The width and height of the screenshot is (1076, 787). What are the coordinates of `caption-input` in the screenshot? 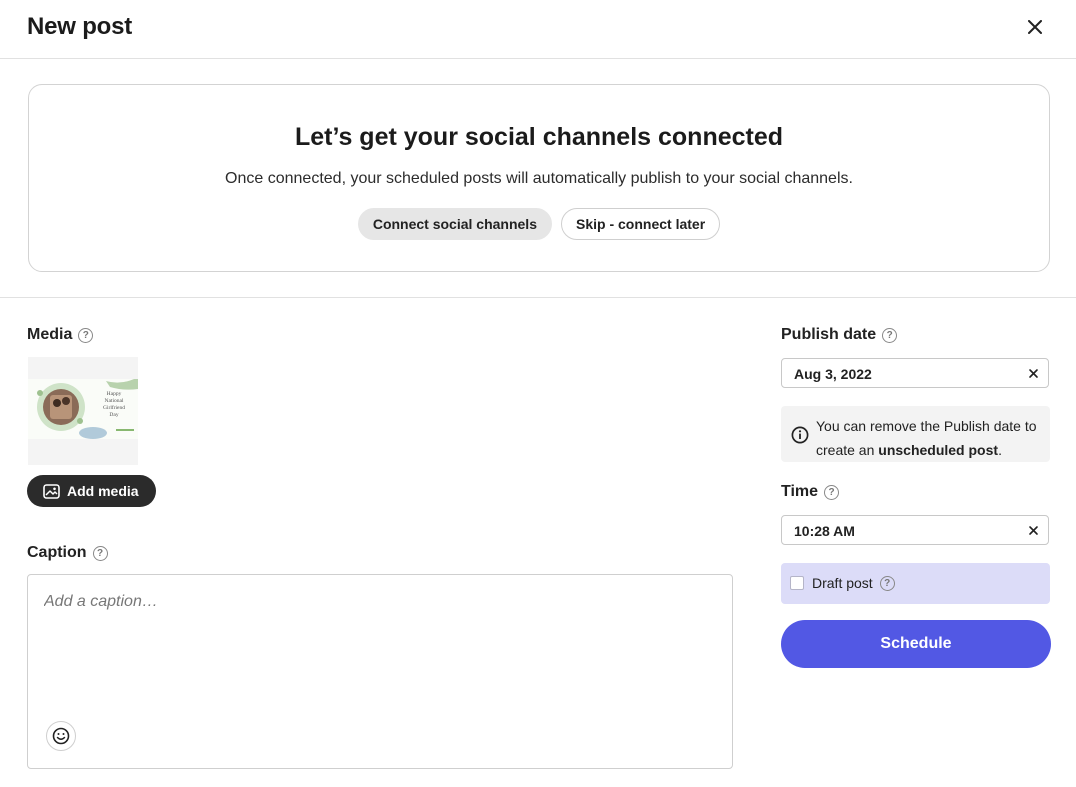 It's located at (374, 602).